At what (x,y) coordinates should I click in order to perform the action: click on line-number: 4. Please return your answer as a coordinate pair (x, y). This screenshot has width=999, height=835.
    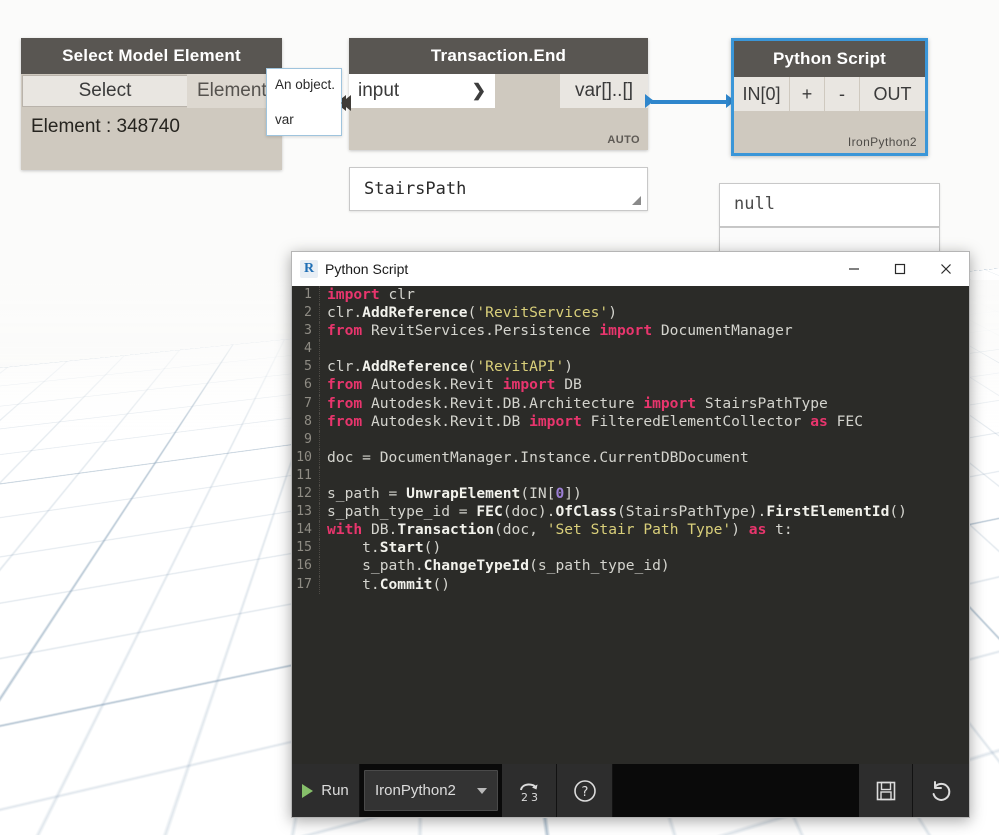
    Looking at the image, I should click on (306, 349).